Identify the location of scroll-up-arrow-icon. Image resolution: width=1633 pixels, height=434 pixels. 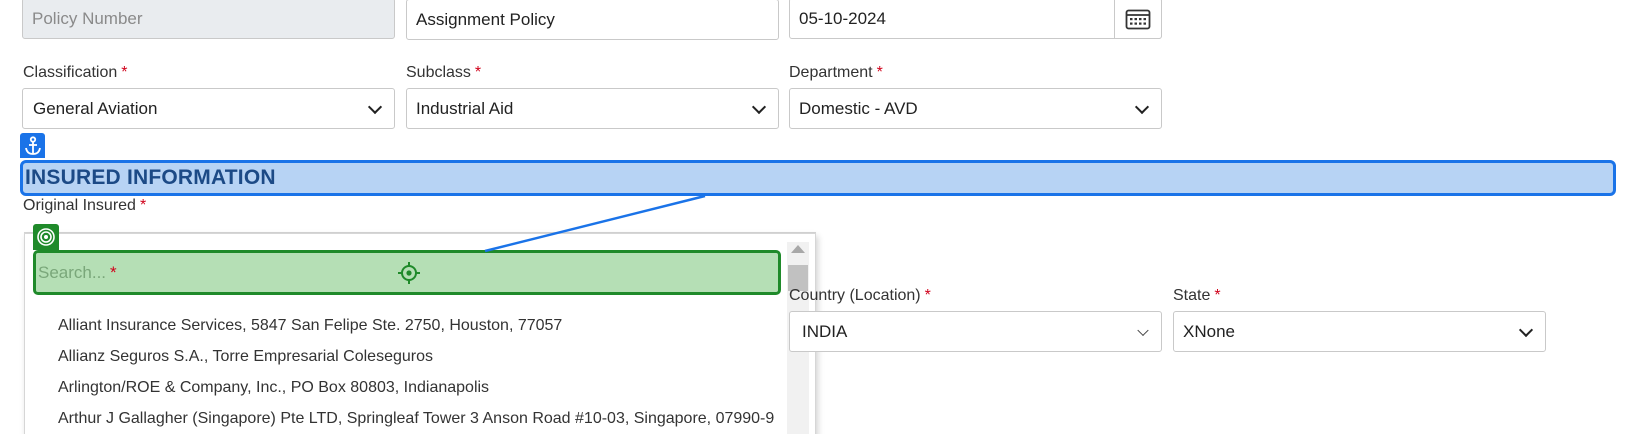
(798, 249).